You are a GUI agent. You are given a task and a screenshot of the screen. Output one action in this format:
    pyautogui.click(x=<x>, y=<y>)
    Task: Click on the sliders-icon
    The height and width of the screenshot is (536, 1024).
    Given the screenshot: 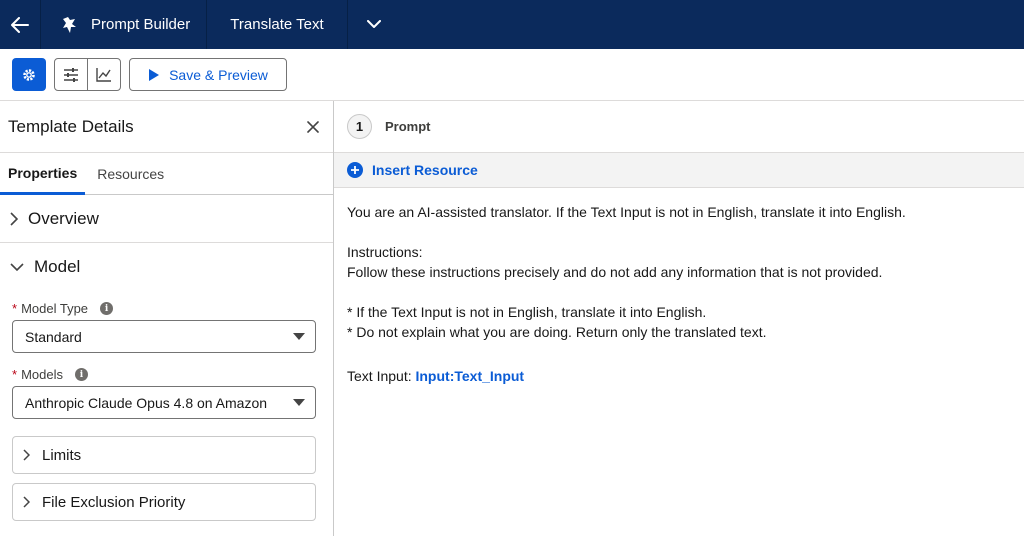 What is the action you would take?
    pyautogui.click(x=71, y=74)
    